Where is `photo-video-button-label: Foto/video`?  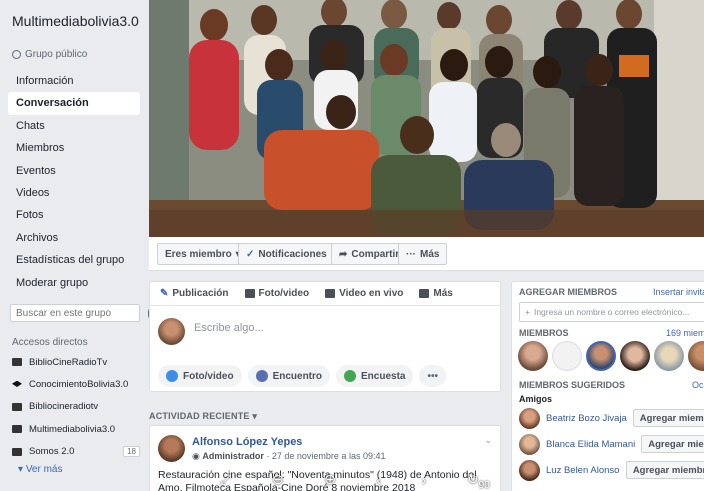
photo-video-button-label: Foto/video is located at coordinates (208, 376).